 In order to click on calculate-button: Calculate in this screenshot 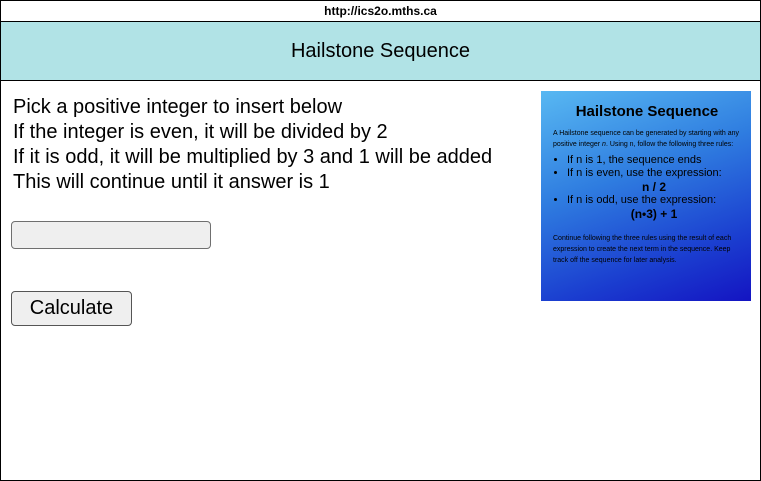, I will do `click(71, 308)`.